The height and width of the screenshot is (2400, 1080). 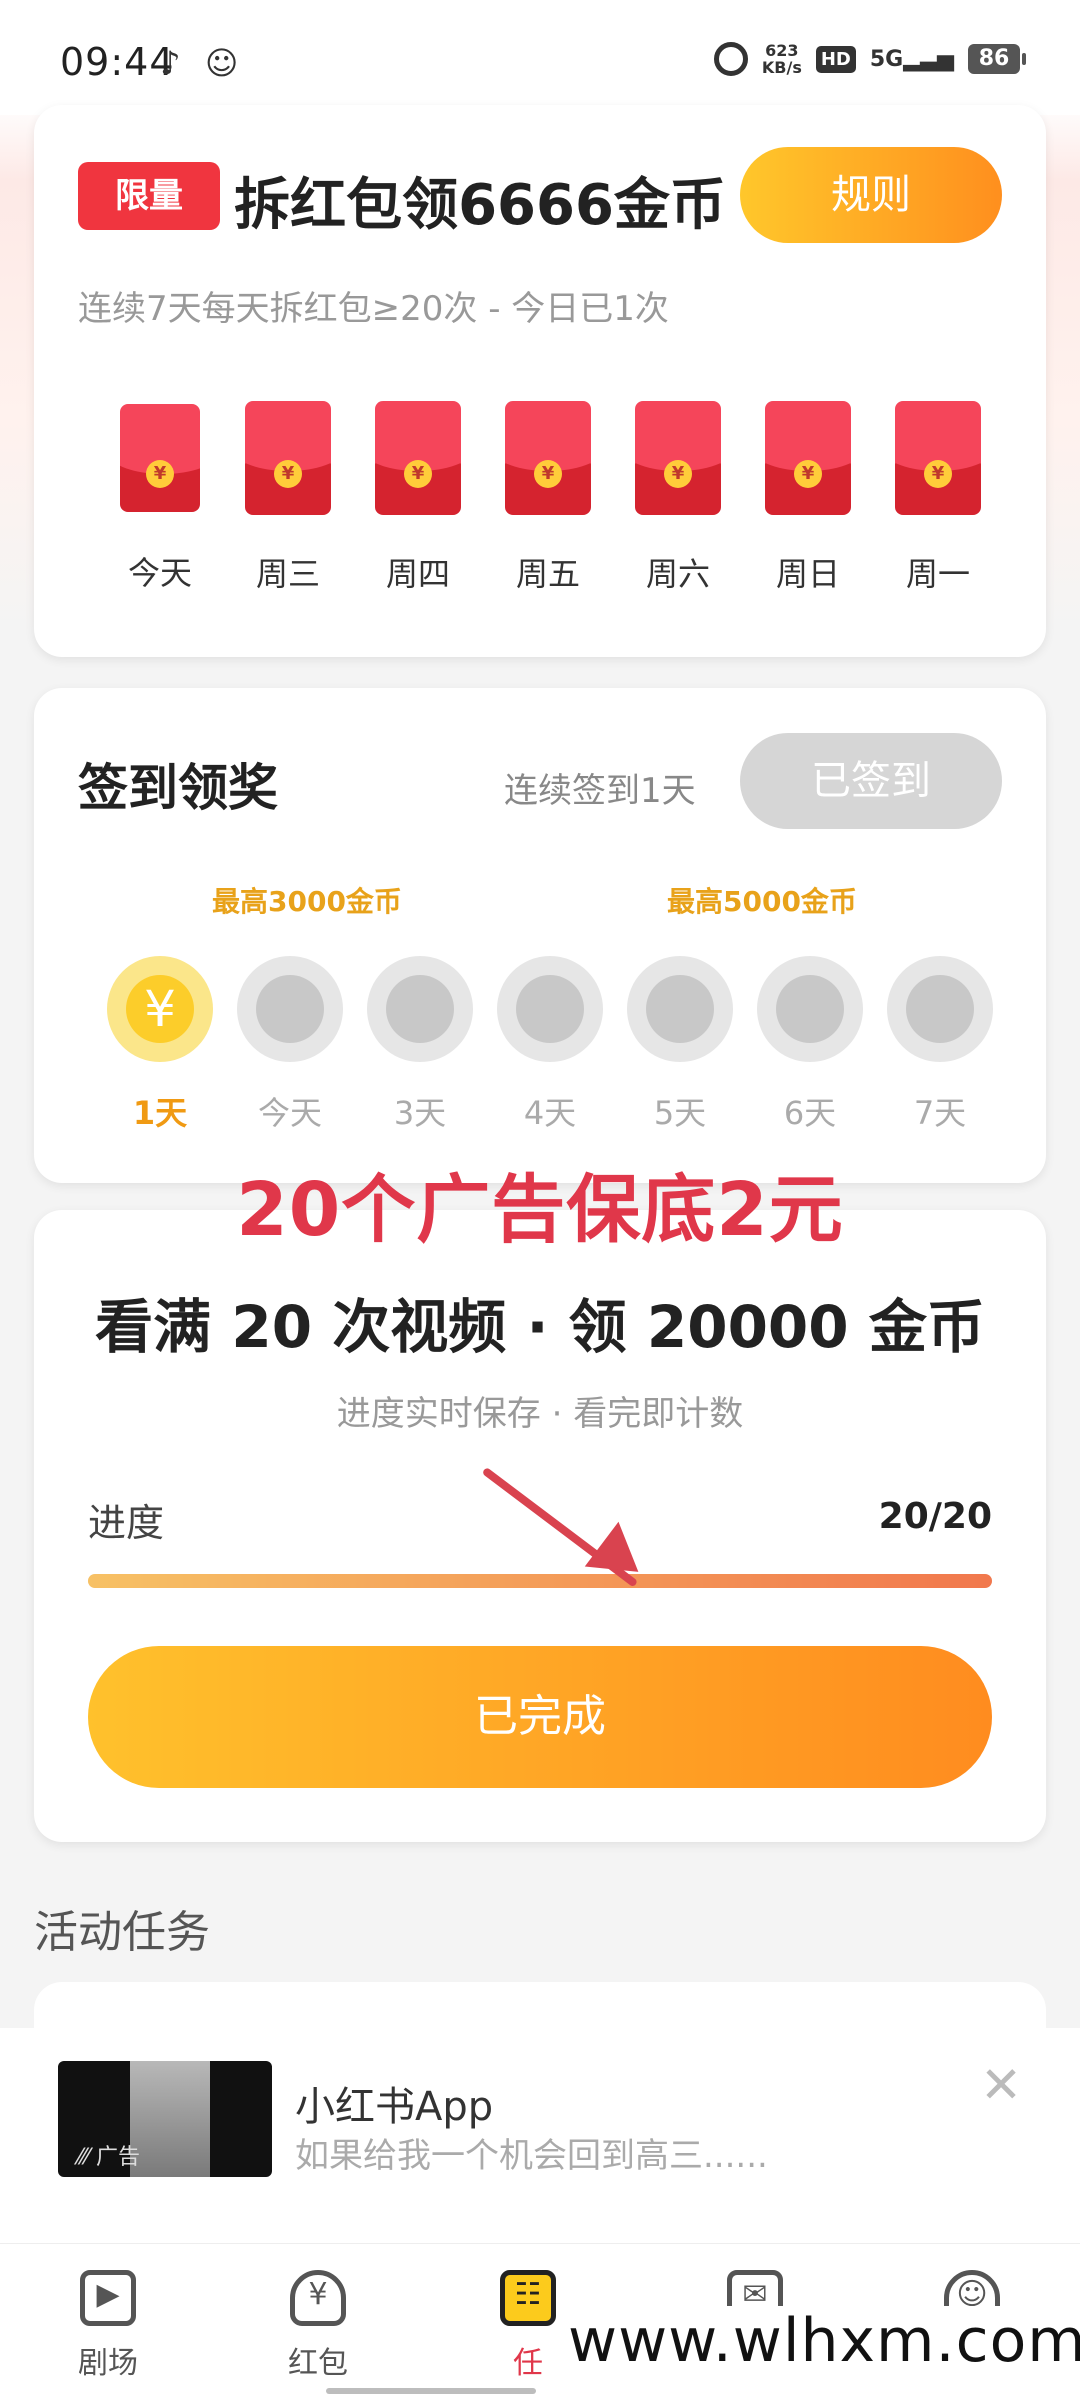 I want to click on checkin-day: 3天, so click(x=420, y=1045).